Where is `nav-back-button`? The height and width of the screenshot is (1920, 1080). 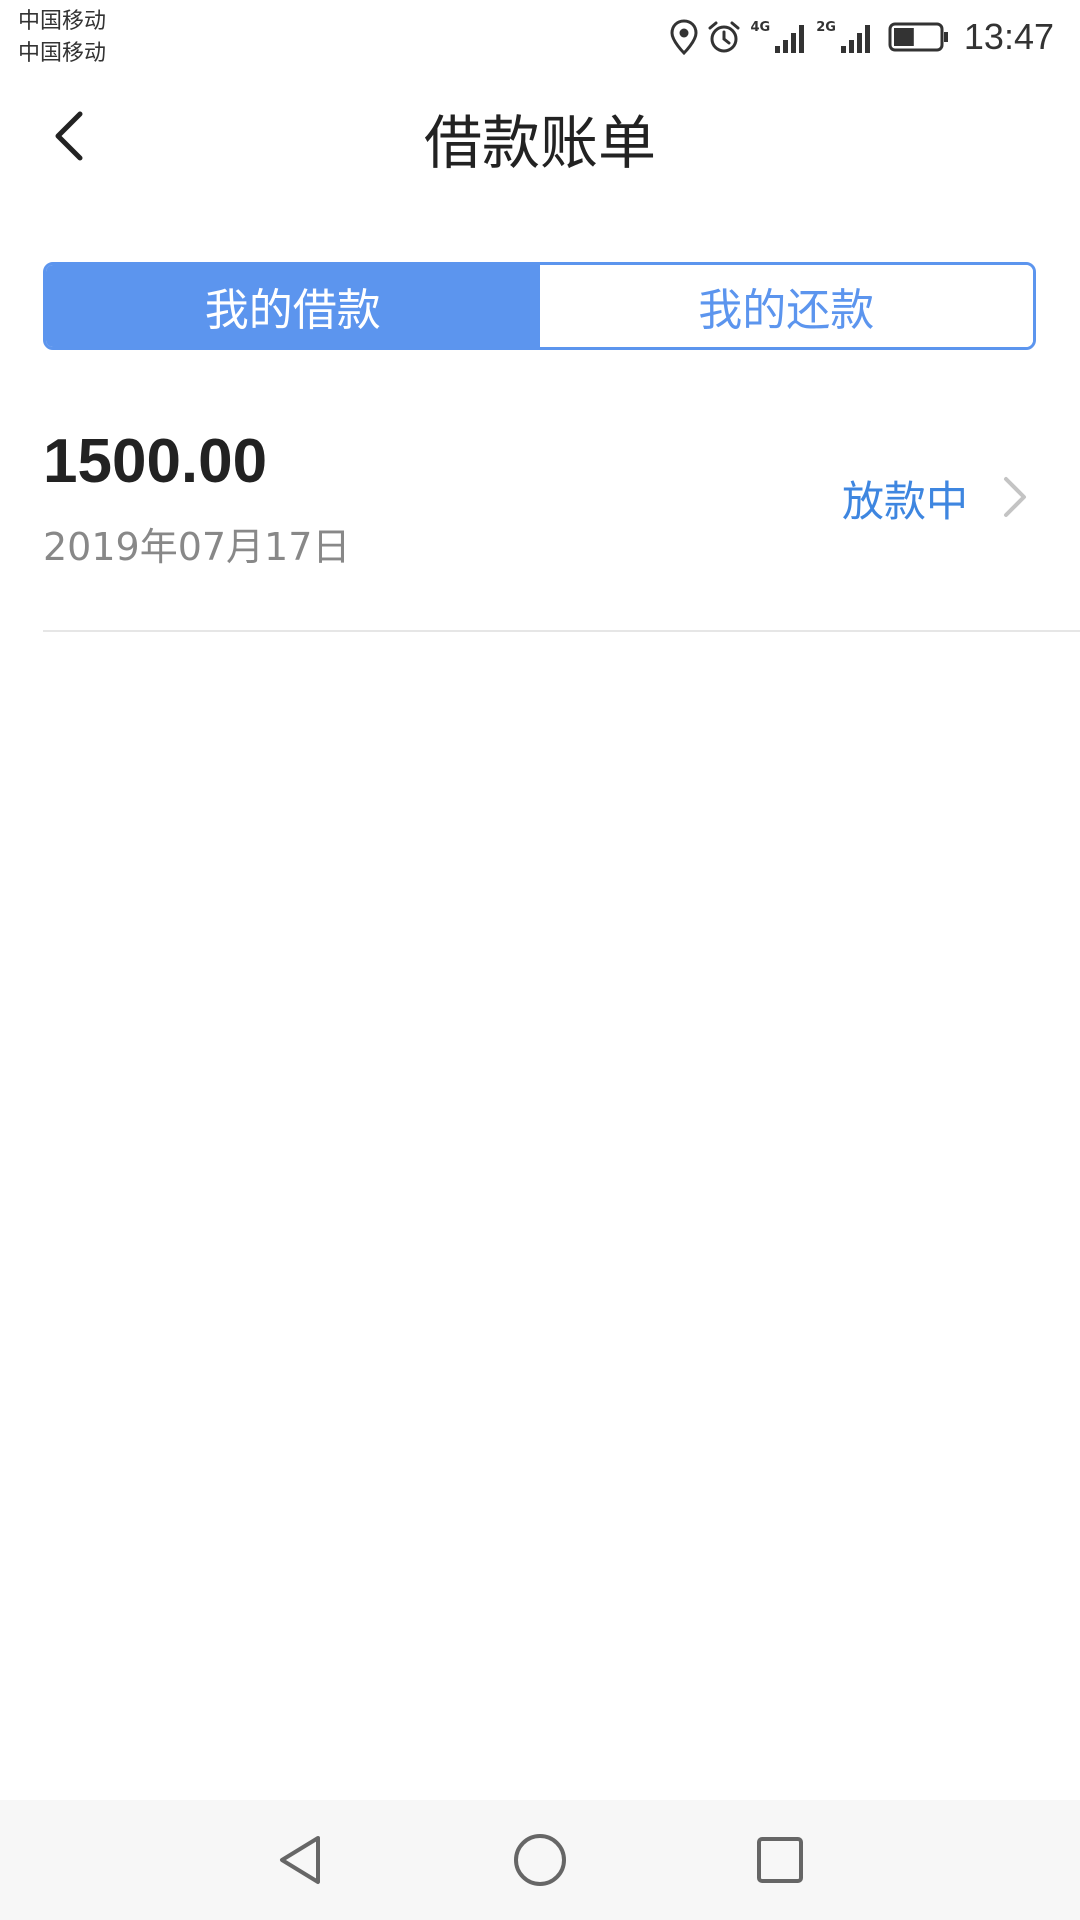
nav-back-button is located at coordinates (300, 1860).